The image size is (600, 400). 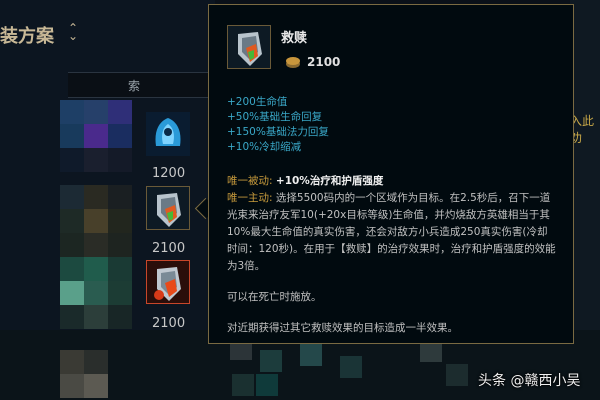 I want to click on search-tab-label: 索, so click(x=134, y=86).